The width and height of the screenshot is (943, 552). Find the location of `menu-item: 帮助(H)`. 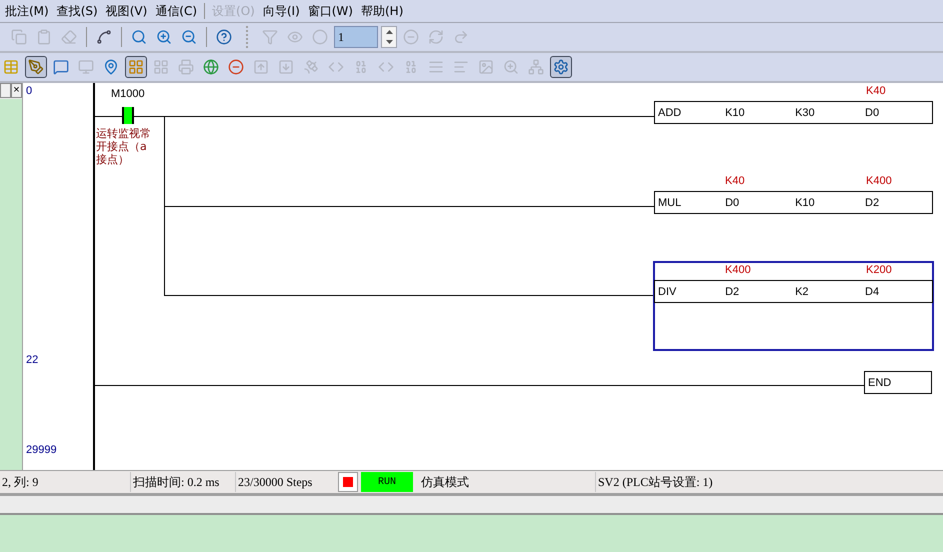

menu-item: 帮助(H) is located at coordinates (385, 11).